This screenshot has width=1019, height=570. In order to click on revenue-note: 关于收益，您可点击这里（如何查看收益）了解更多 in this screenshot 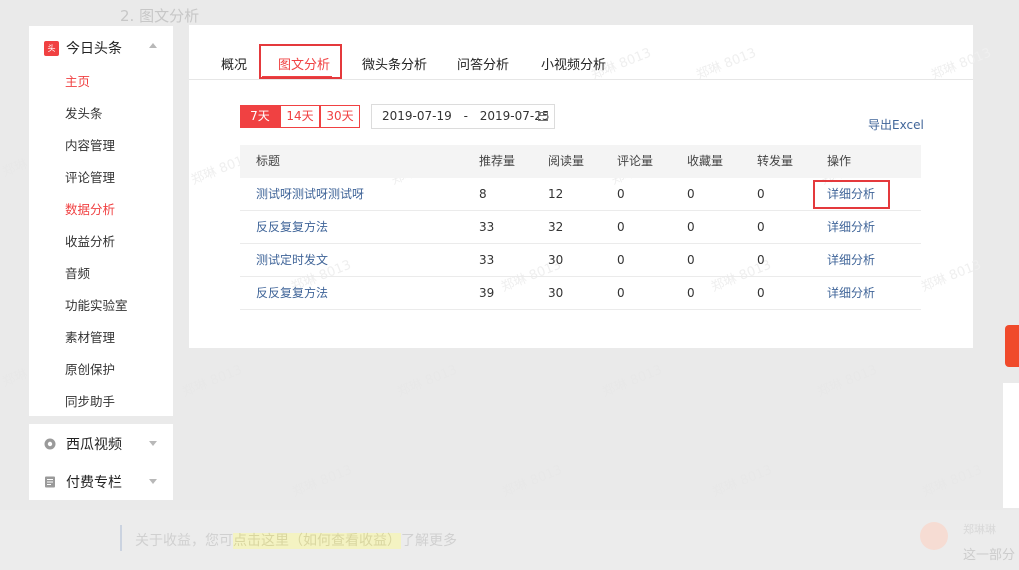, I will do `click(296, 540)`.